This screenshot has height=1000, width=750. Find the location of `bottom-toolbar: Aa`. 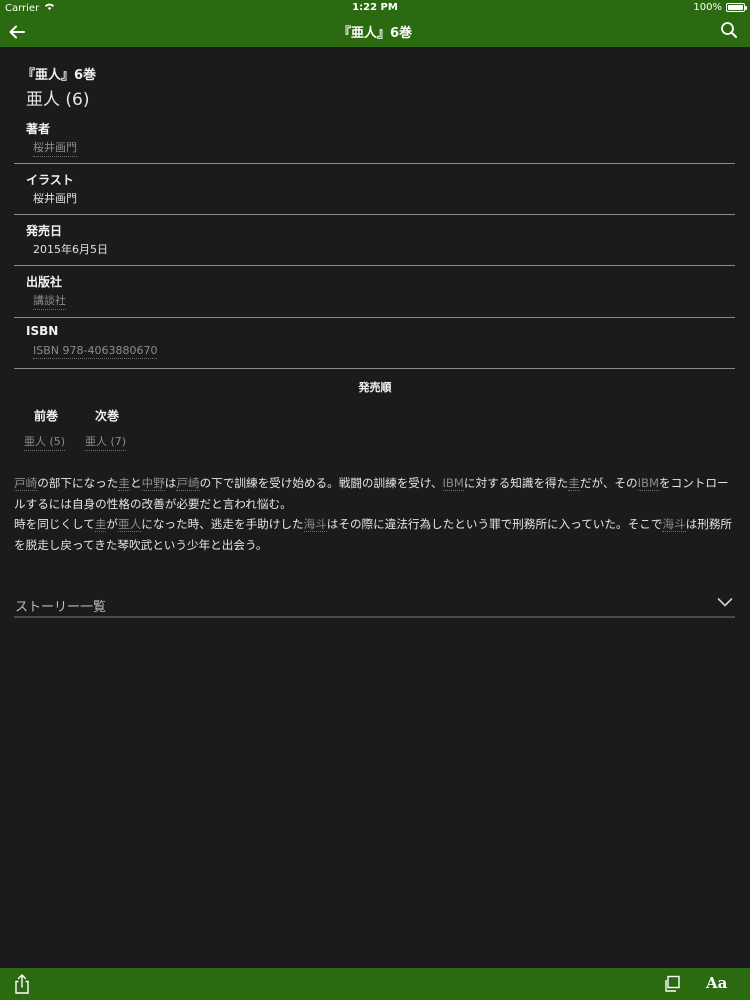

bottom-toolbar: Aa is located at coordinates (375, 984).